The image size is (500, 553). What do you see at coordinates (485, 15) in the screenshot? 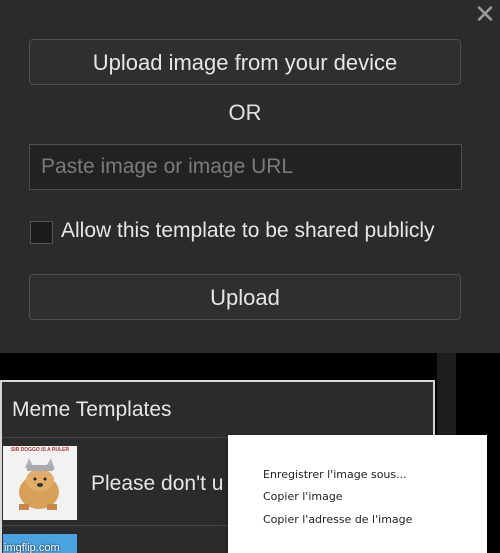
I see `close-icon: ✕` at bounding box center [485, 15].